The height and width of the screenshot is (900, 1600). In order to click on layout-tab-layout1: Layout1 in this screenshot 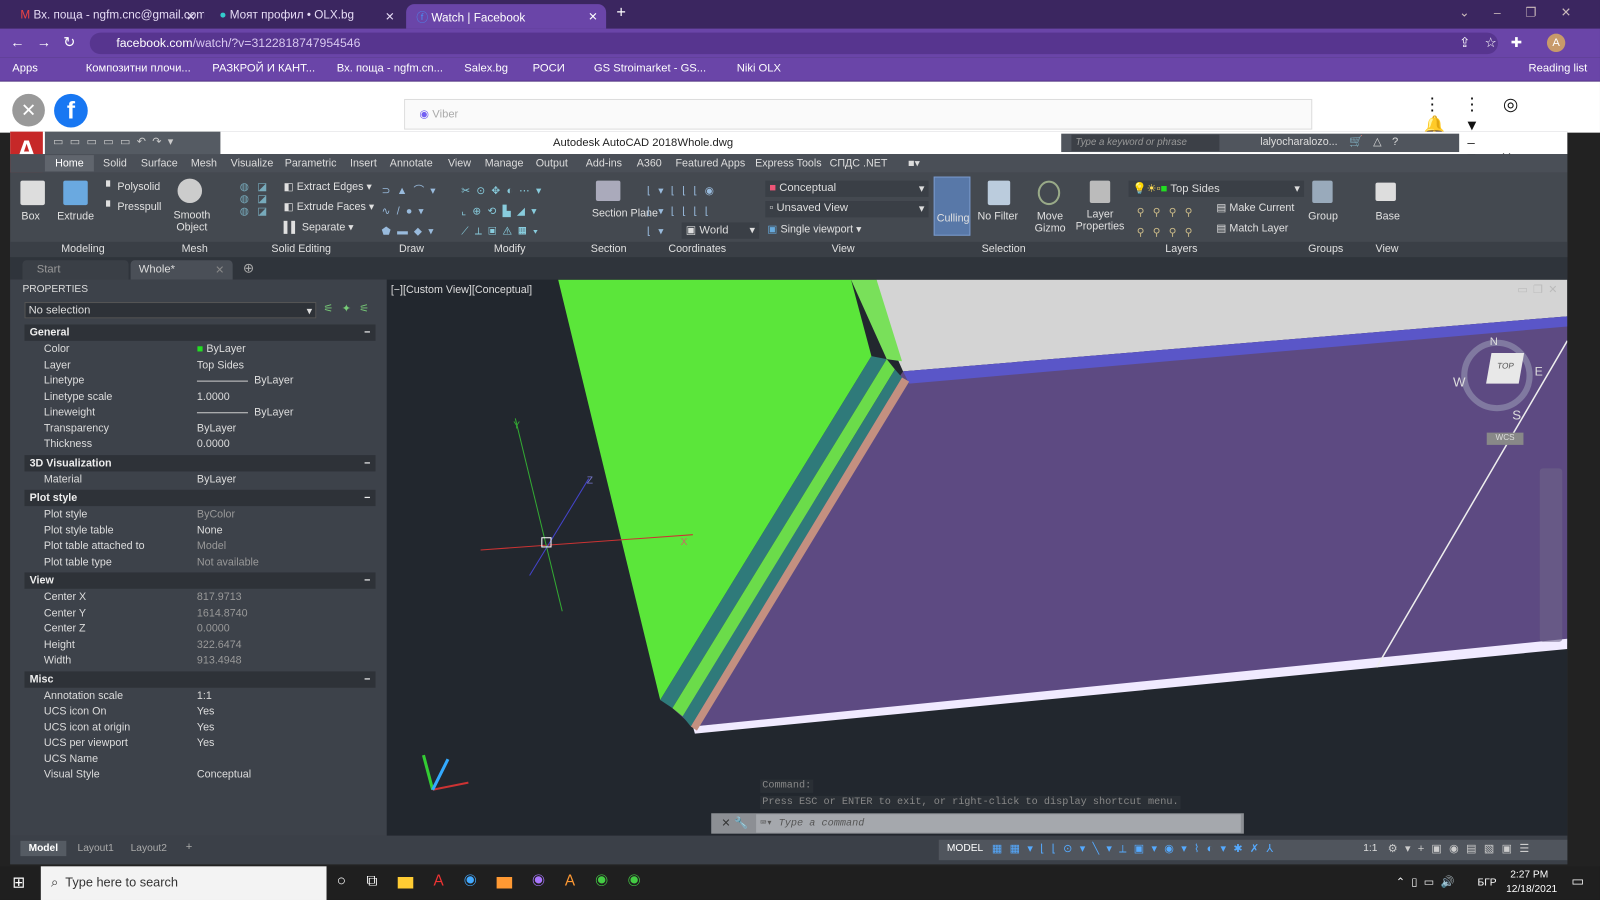, I will do `click(96, 848)`.